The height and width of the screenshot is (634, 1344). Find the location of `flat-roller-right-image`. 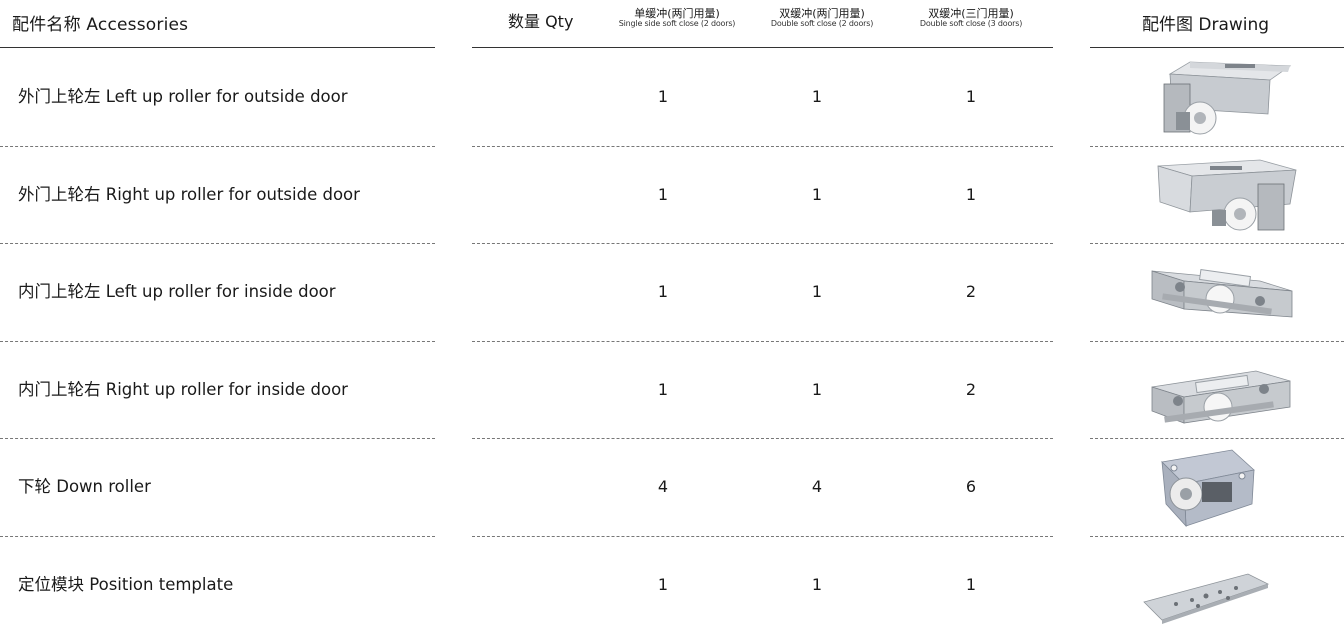

flat-roller-right-image is located at coordinates (1221, 397).